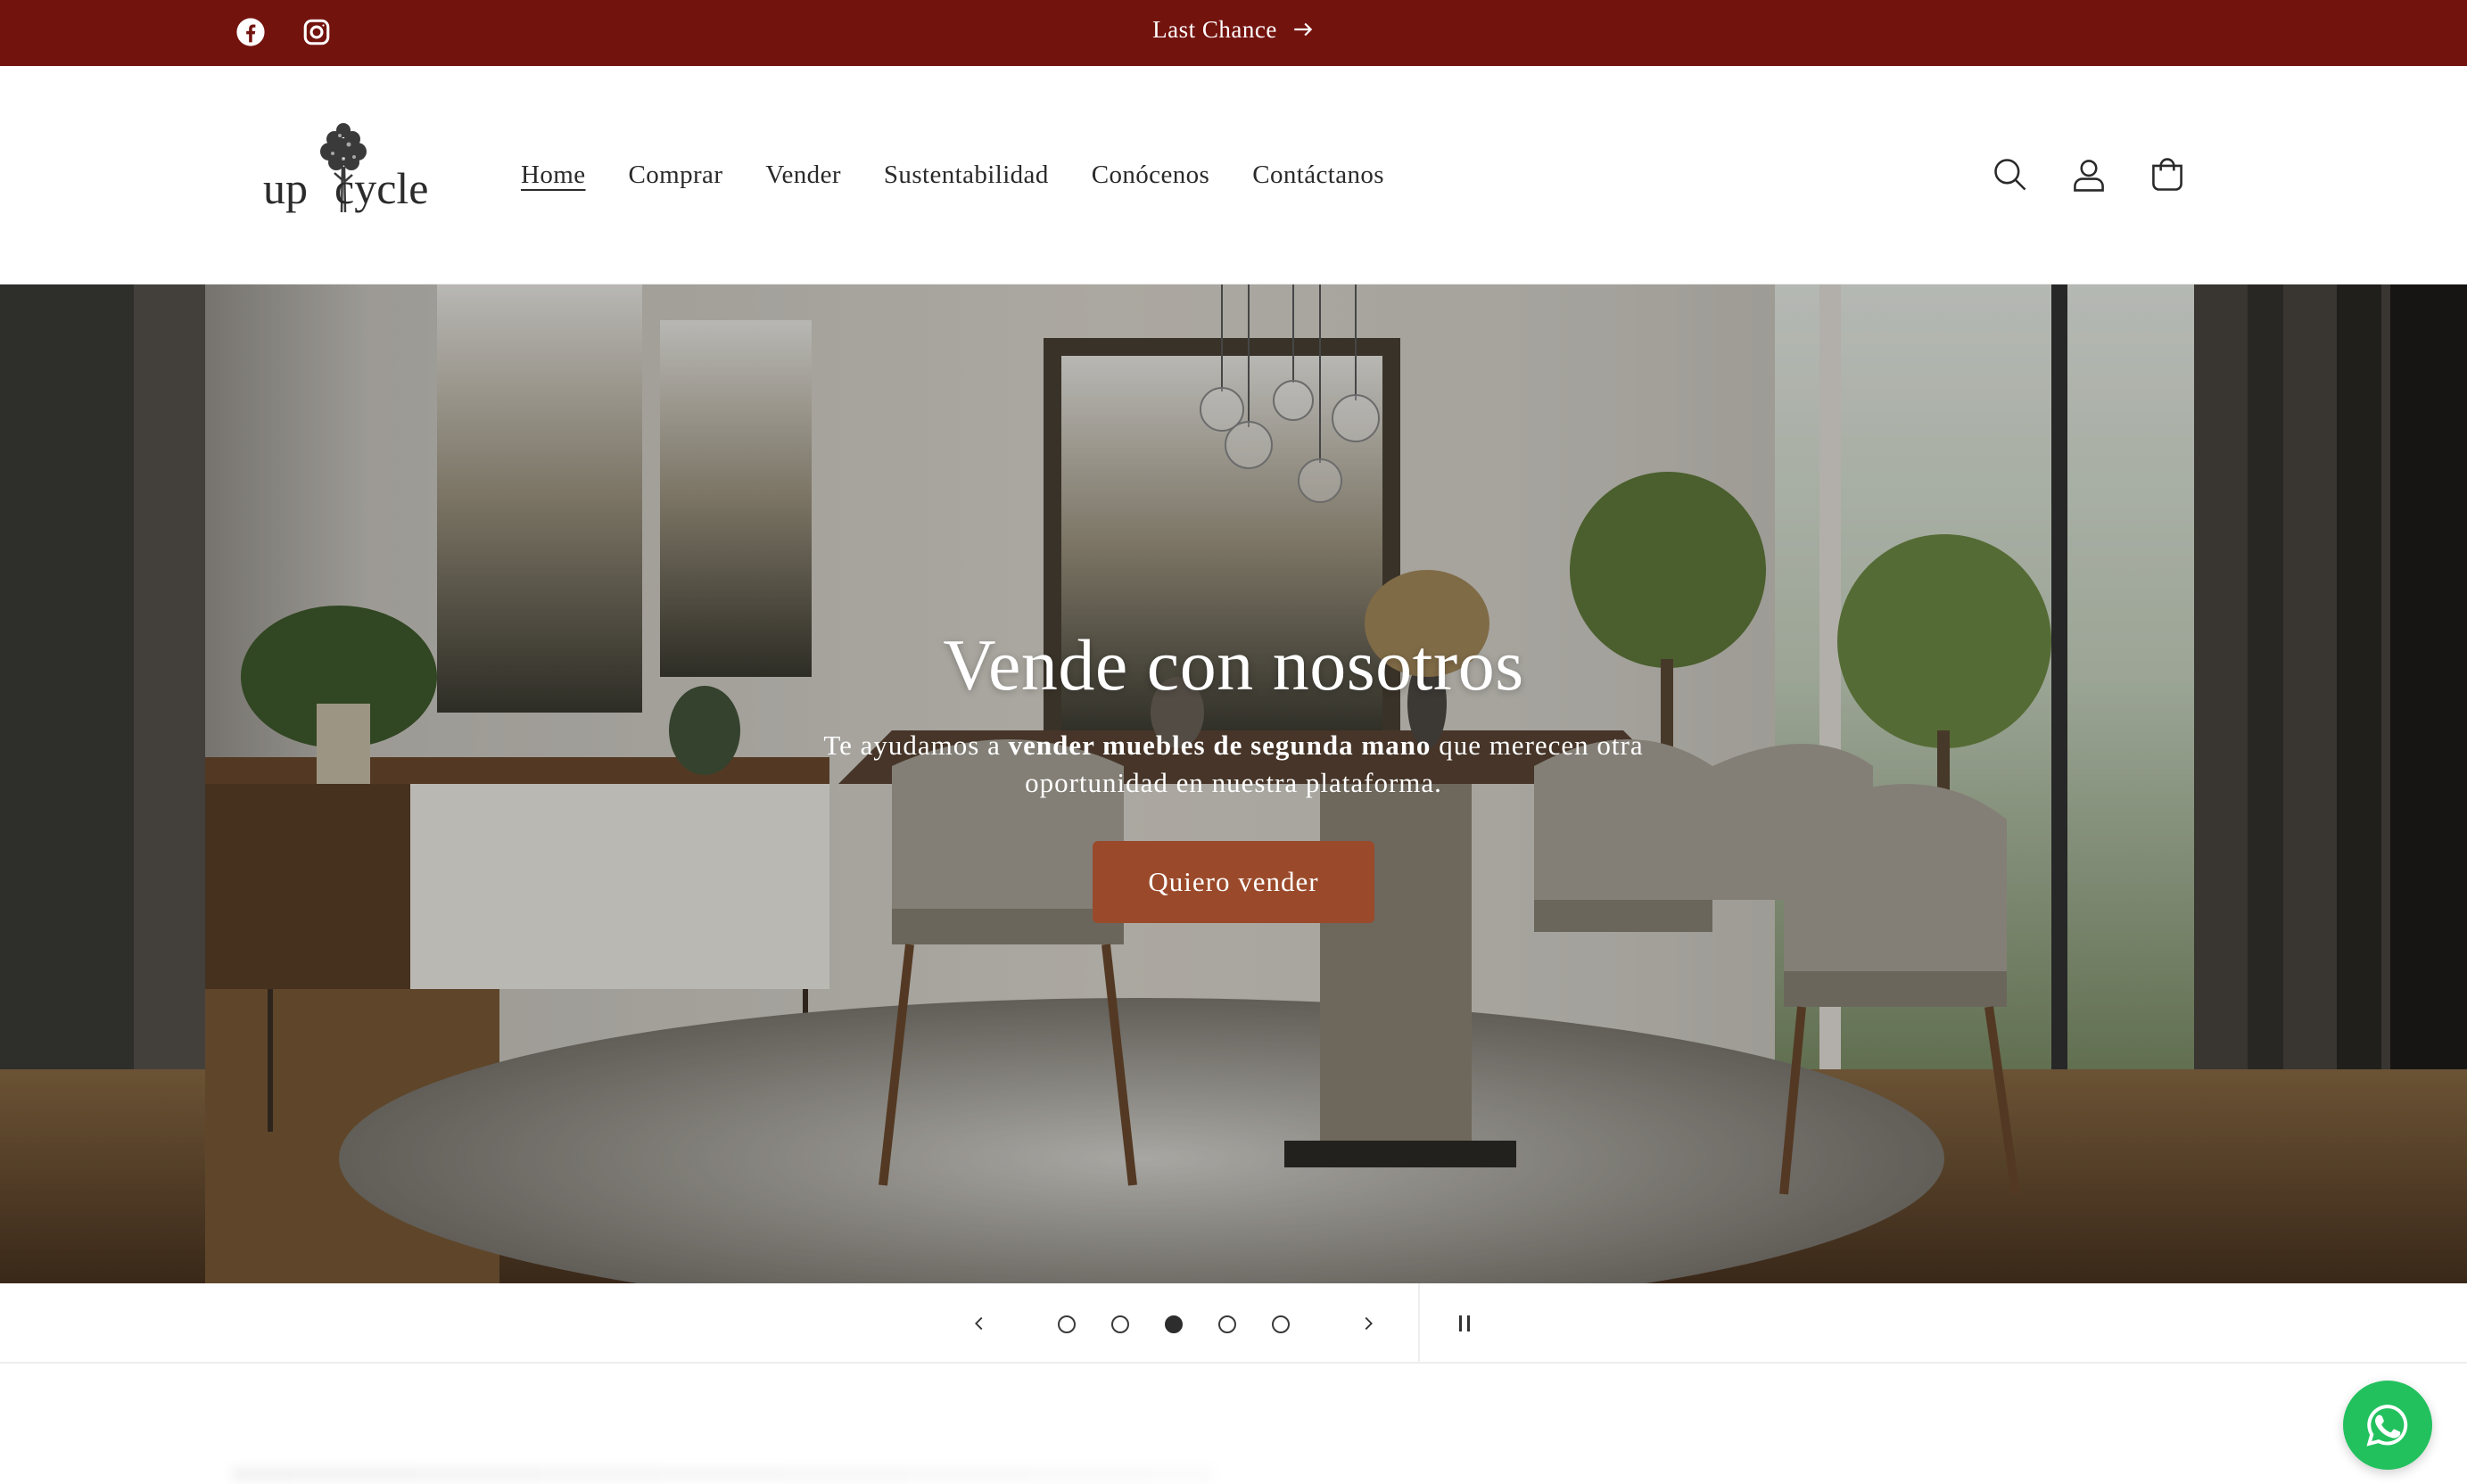 This screenshot has height=1484, width=2467. I want to click on slider-controls, so click(1233, 1324).